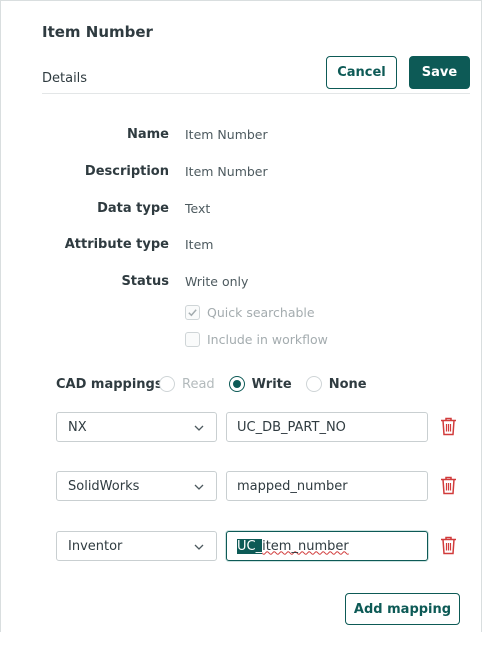  I want to click on field-value: Write only, so click(217, 281).